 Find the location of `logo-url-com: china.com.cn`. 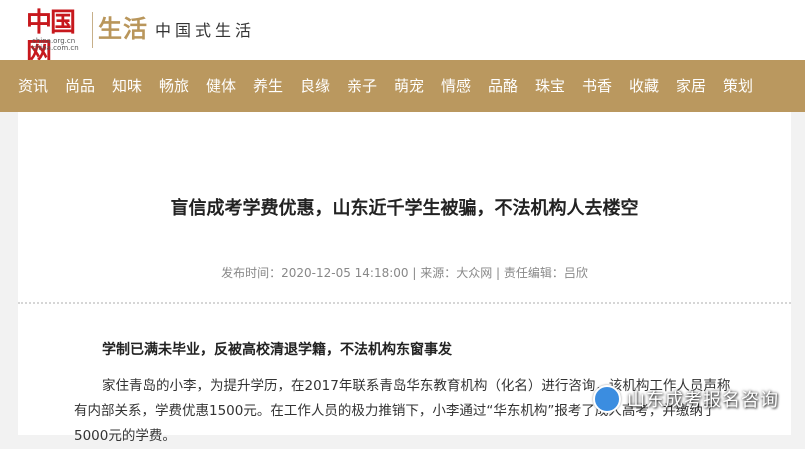

logo-url-com: china.com.cn is located at coordinates (55, 48).